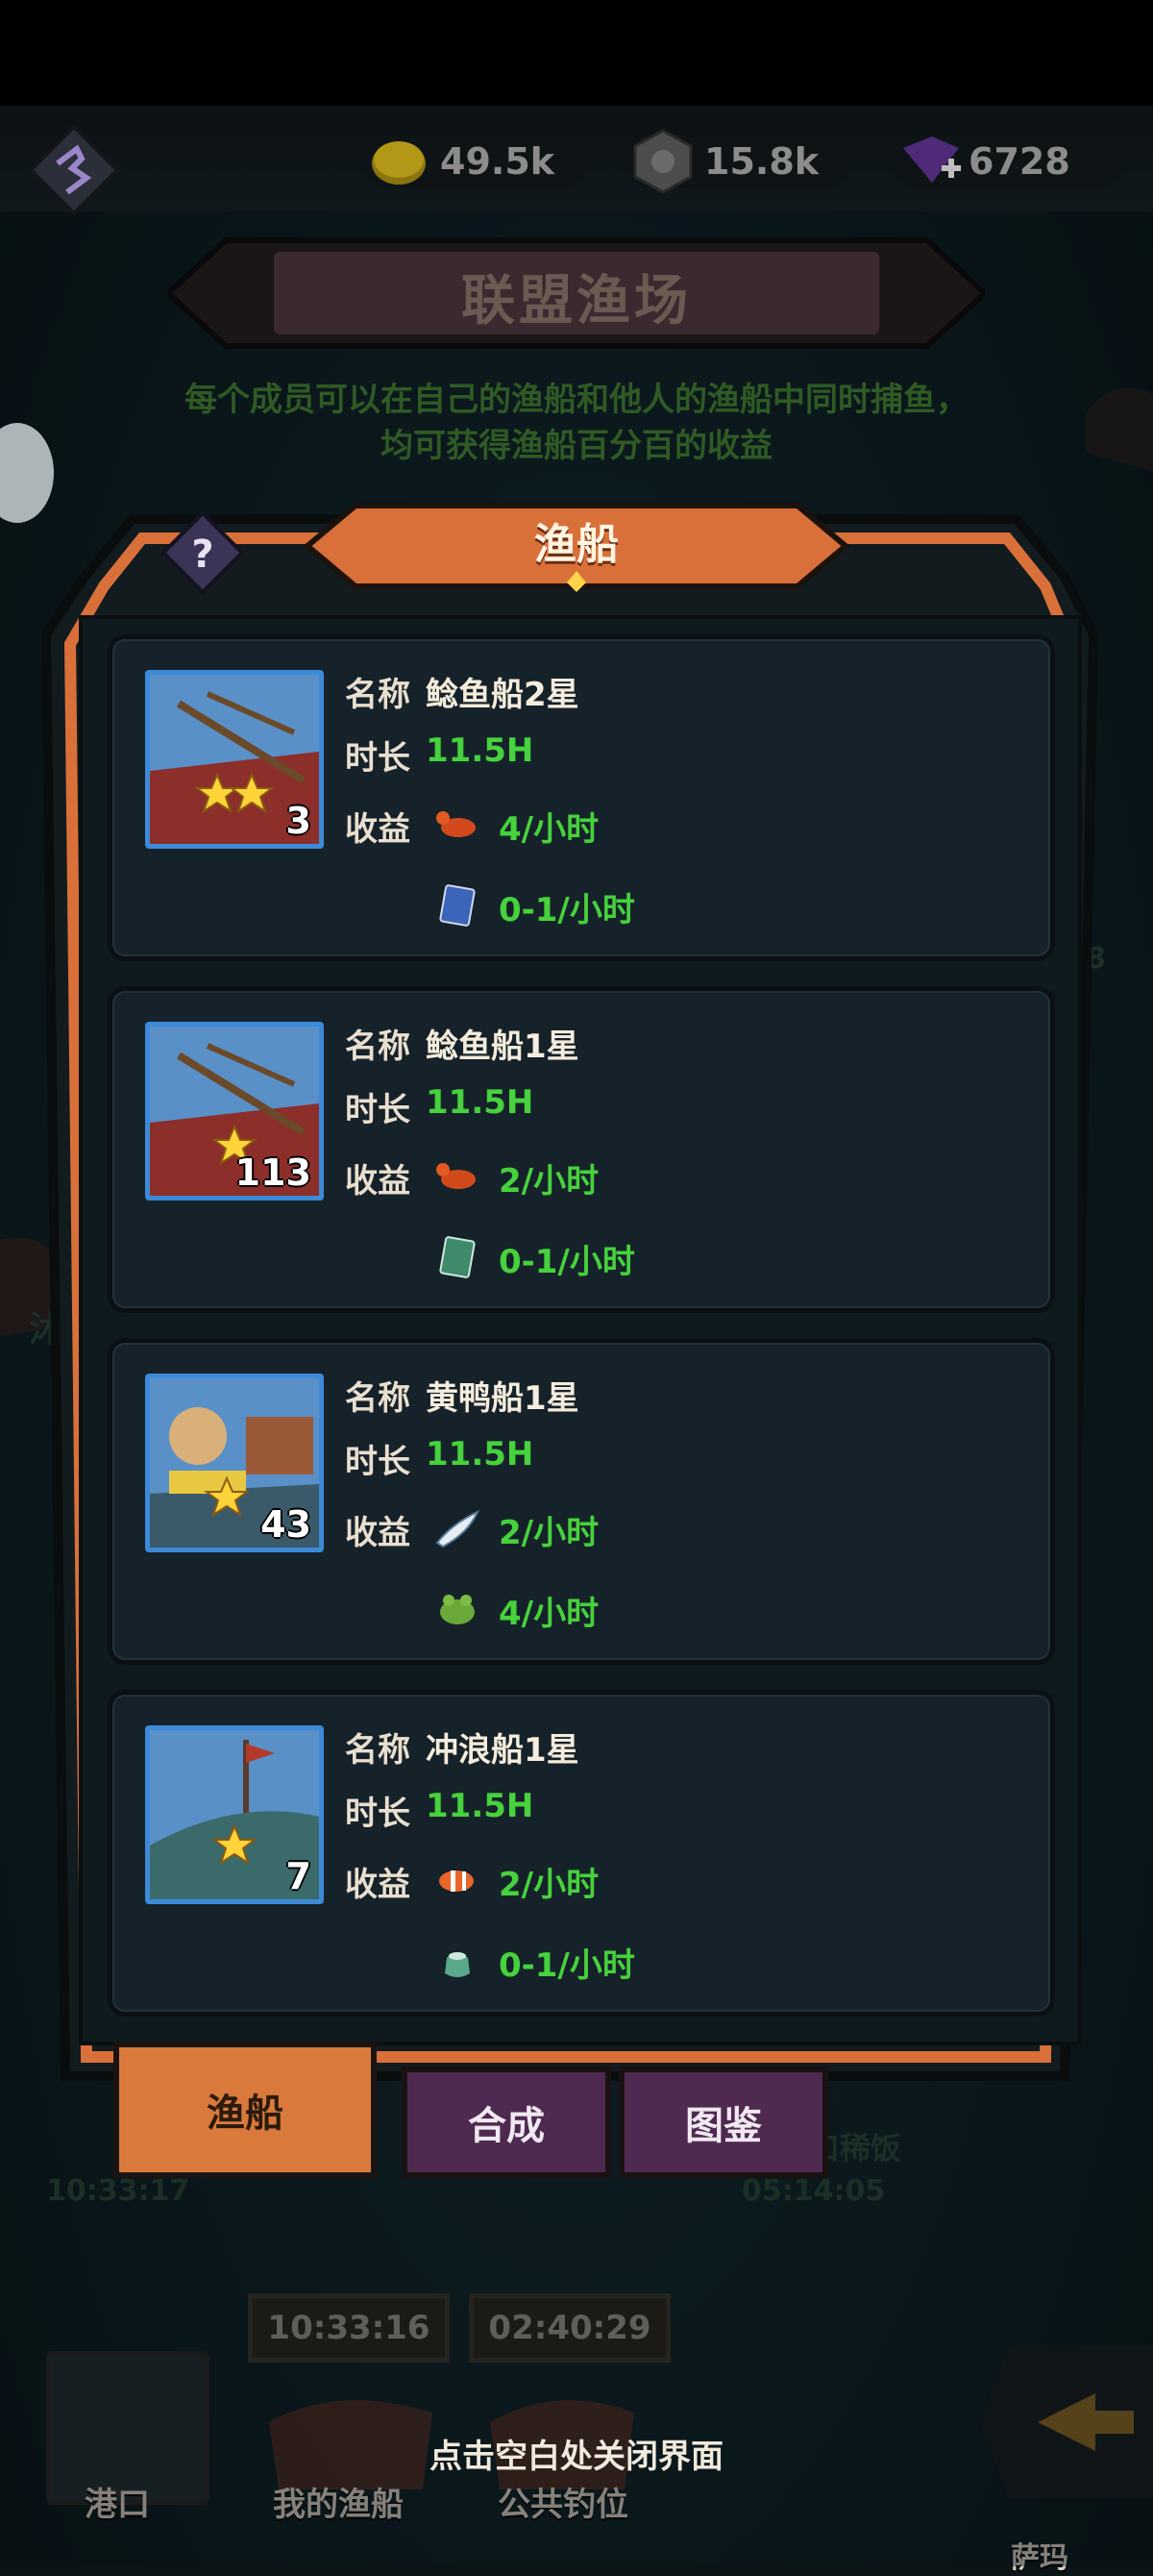 The width and height of the screenshot is (1153, 2576). Describe the element at coordinates (724, 2122) in the screenshot. I see `tab-collection: 图鉴` at that location.